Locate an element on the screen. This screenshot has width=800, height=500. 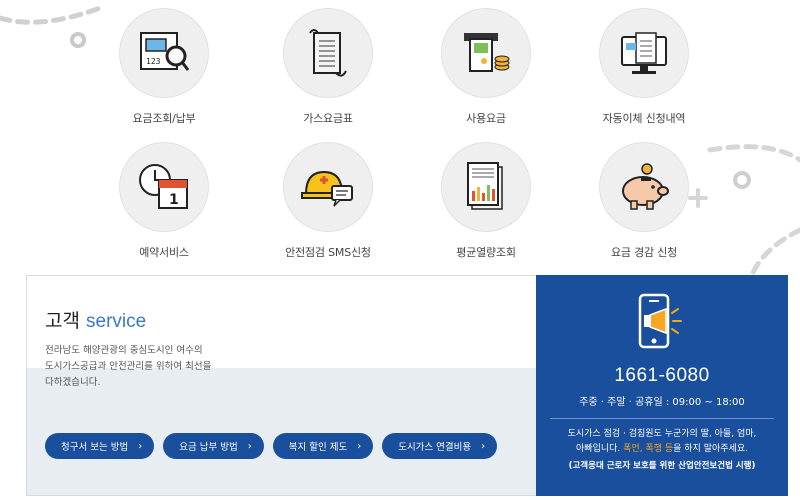
service-label: 평균열량조회 is located at coordinates (486, 252).